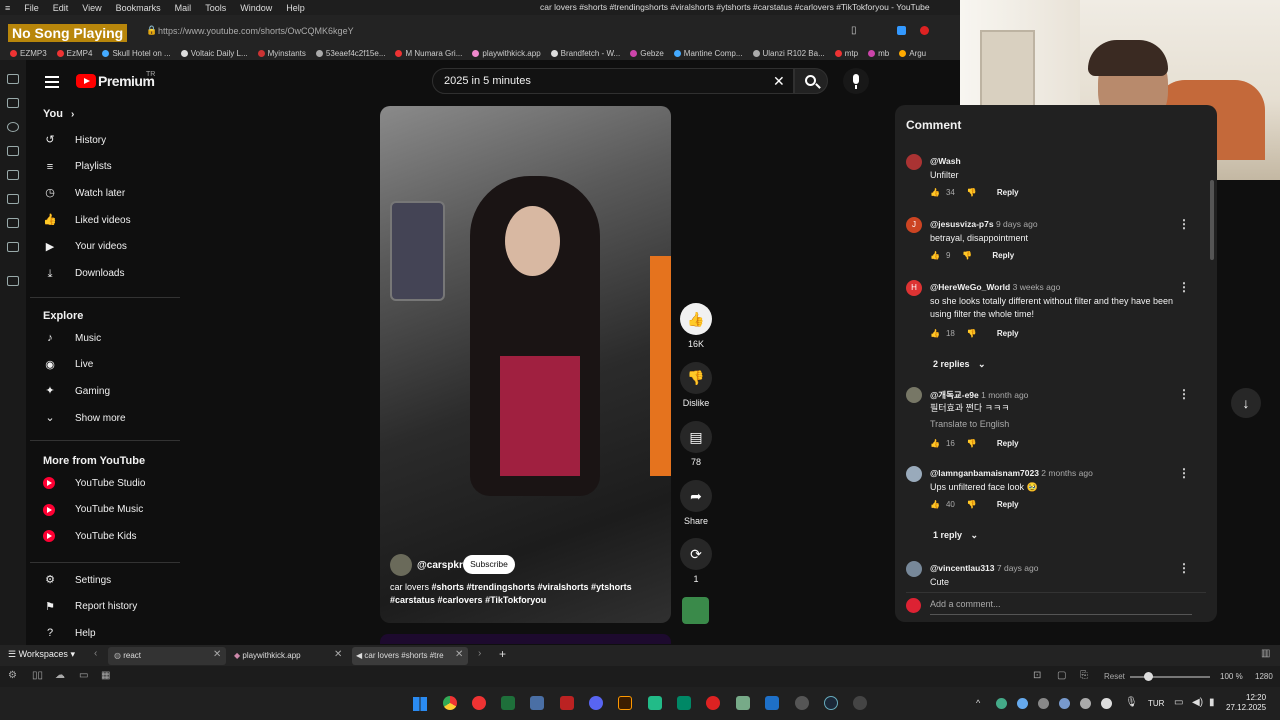  I want to click on channel-avatar, so click(401, 565).